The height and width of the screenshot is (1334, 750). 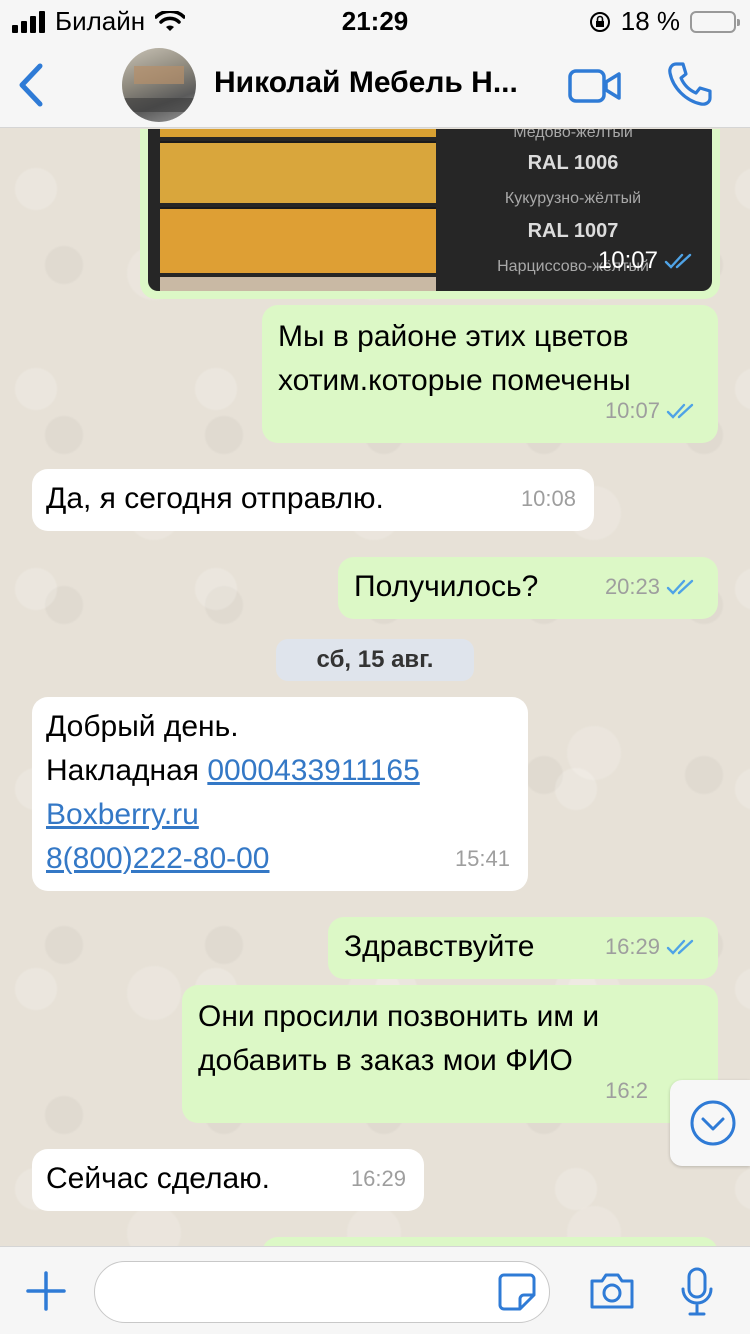 What do you see at coordinates (313, 770) in the screenshot?
I see `tracking-number-link: 0000433911165` at bounding box center [313, 770].